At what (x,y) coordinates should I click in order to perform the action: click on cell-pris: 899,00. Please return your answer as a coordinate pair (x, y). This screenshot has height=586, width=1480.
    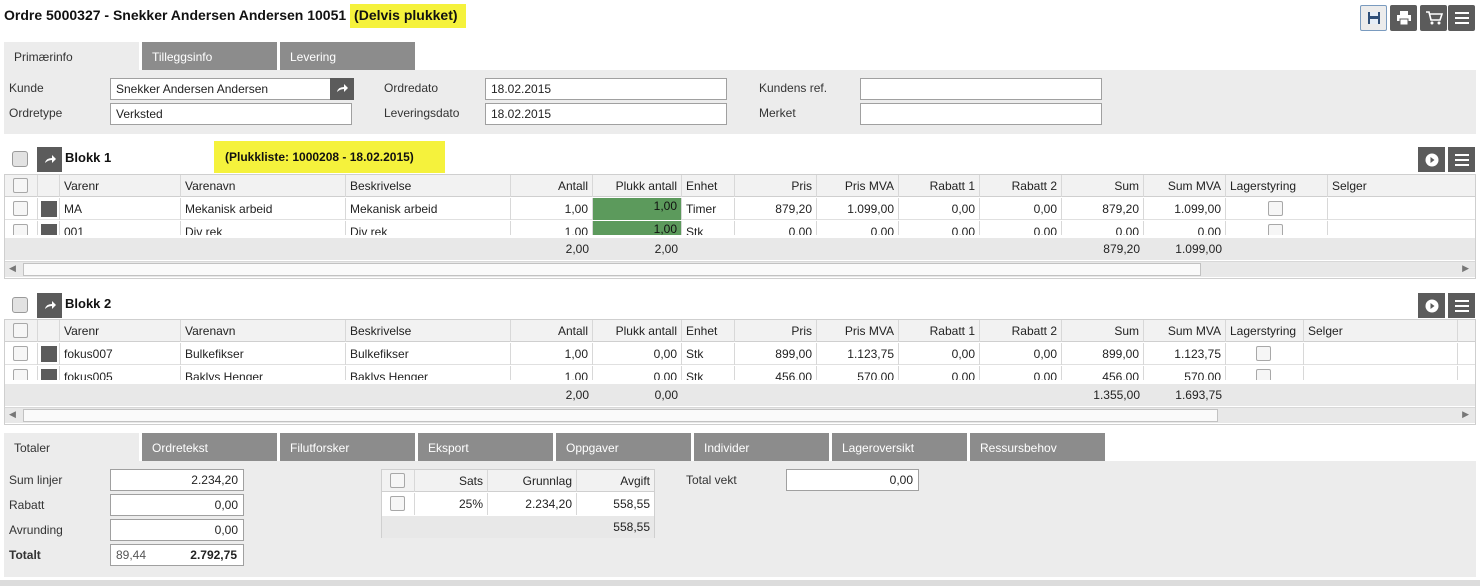
    Looking at the image, I should click on (776, 354).